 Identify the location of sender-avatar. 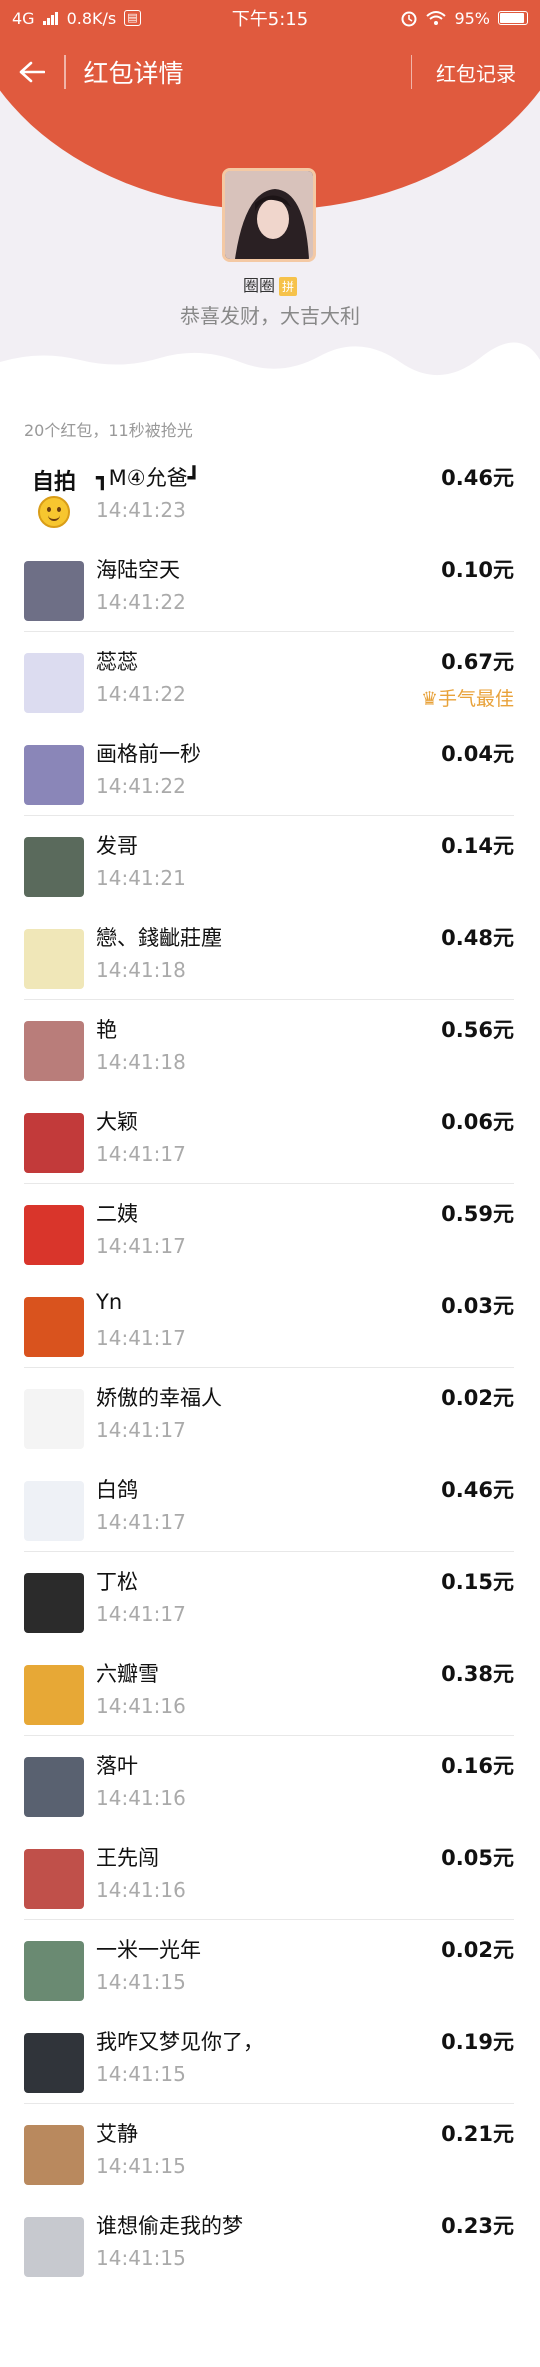
(269, 215).